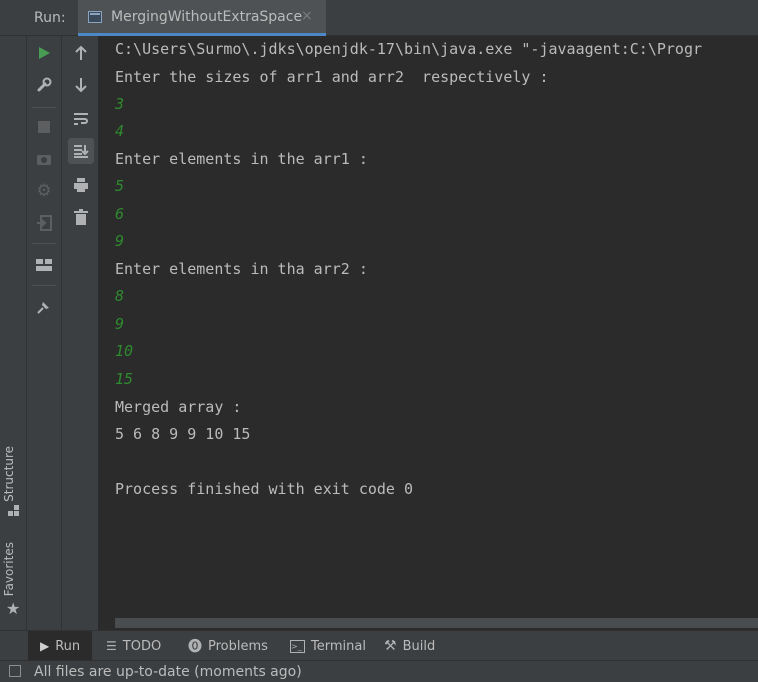 The height and width of the screenshot is (682, 758). I want to click on close-tab-icon: ×, so click(307, 16).